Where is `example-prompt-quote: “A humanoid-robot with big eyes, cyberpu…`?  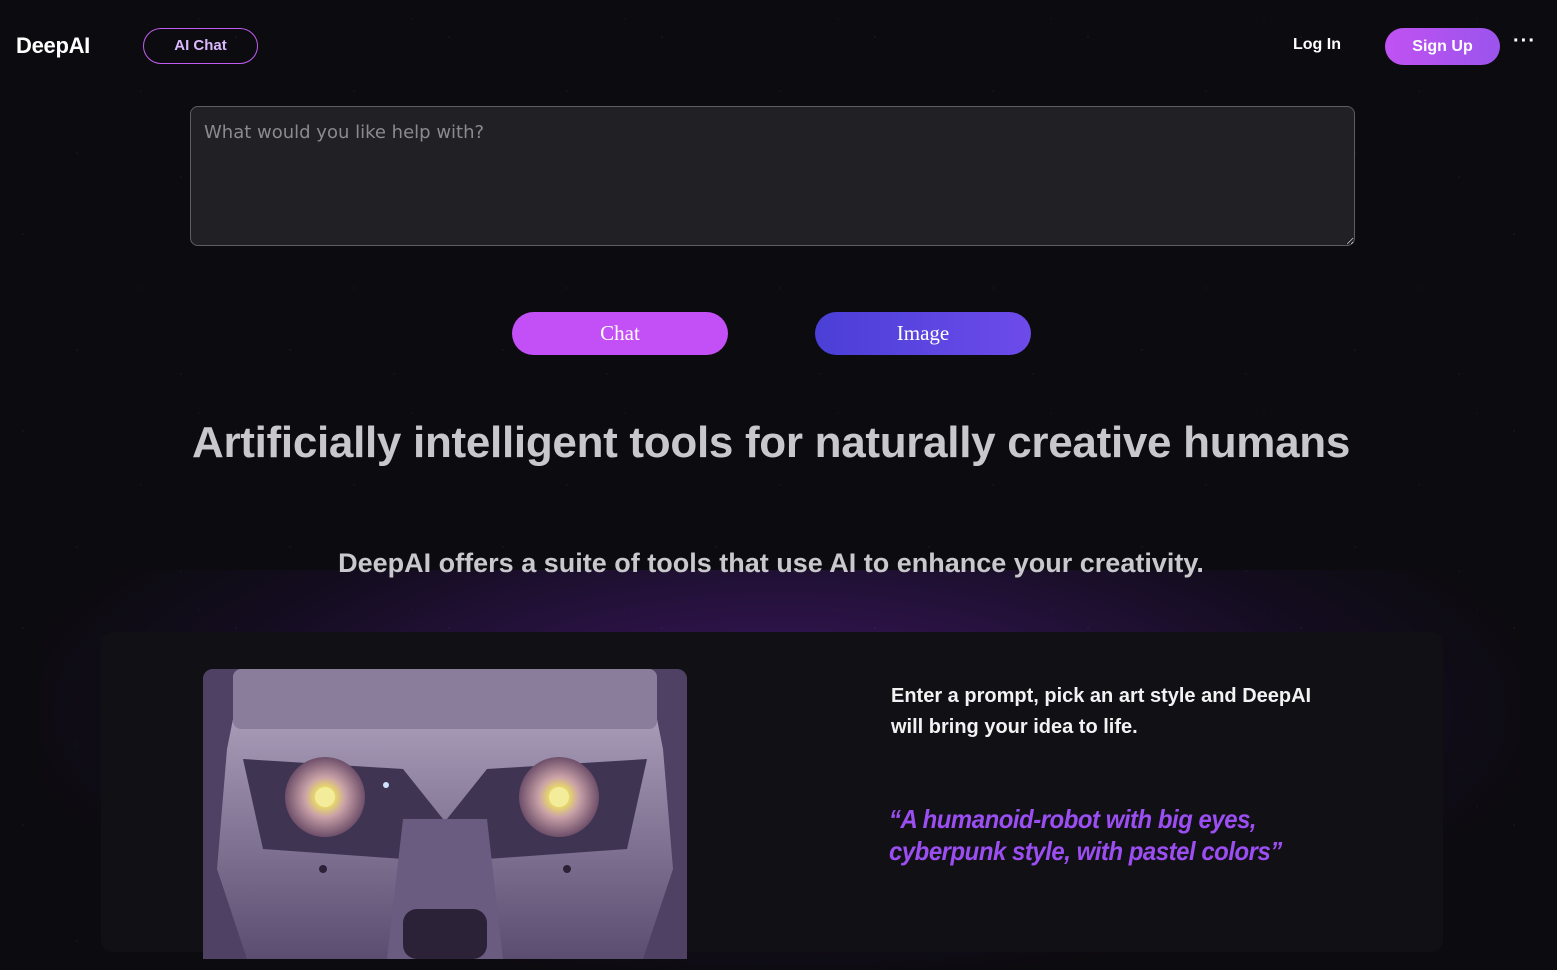 example-prompt-quote: “A humanoid-robot with big eyes, cyberpu… is located at coordinates (1085, 835).